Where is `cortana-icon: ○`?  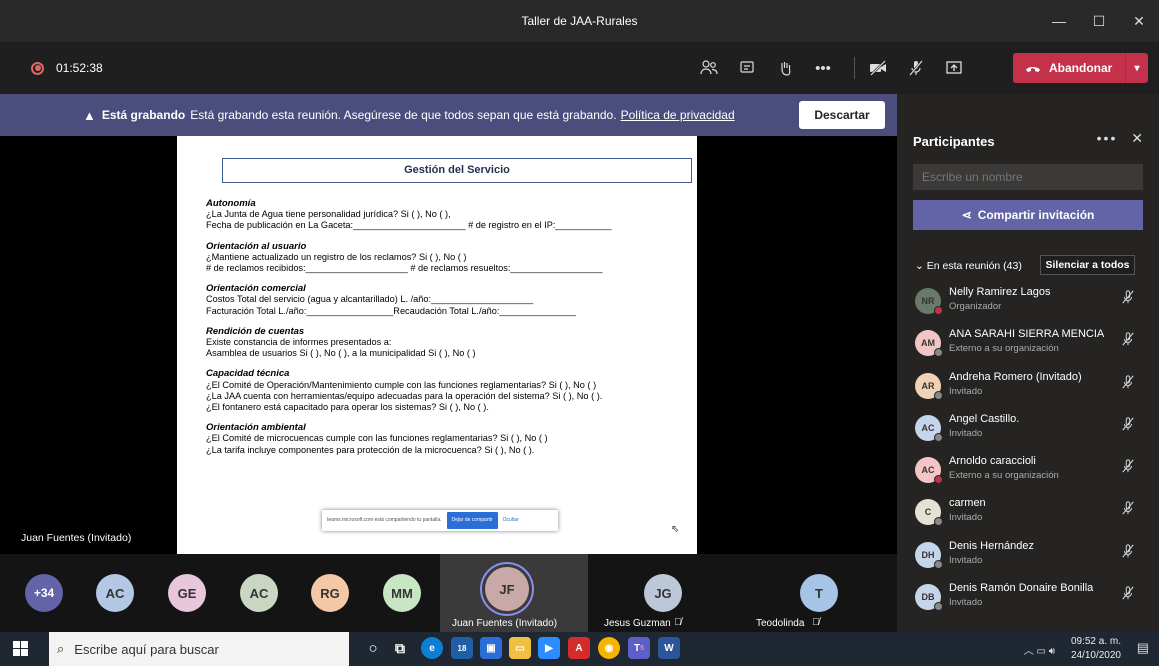 cortana-icon: ○ is located at coordinates (373, 648).